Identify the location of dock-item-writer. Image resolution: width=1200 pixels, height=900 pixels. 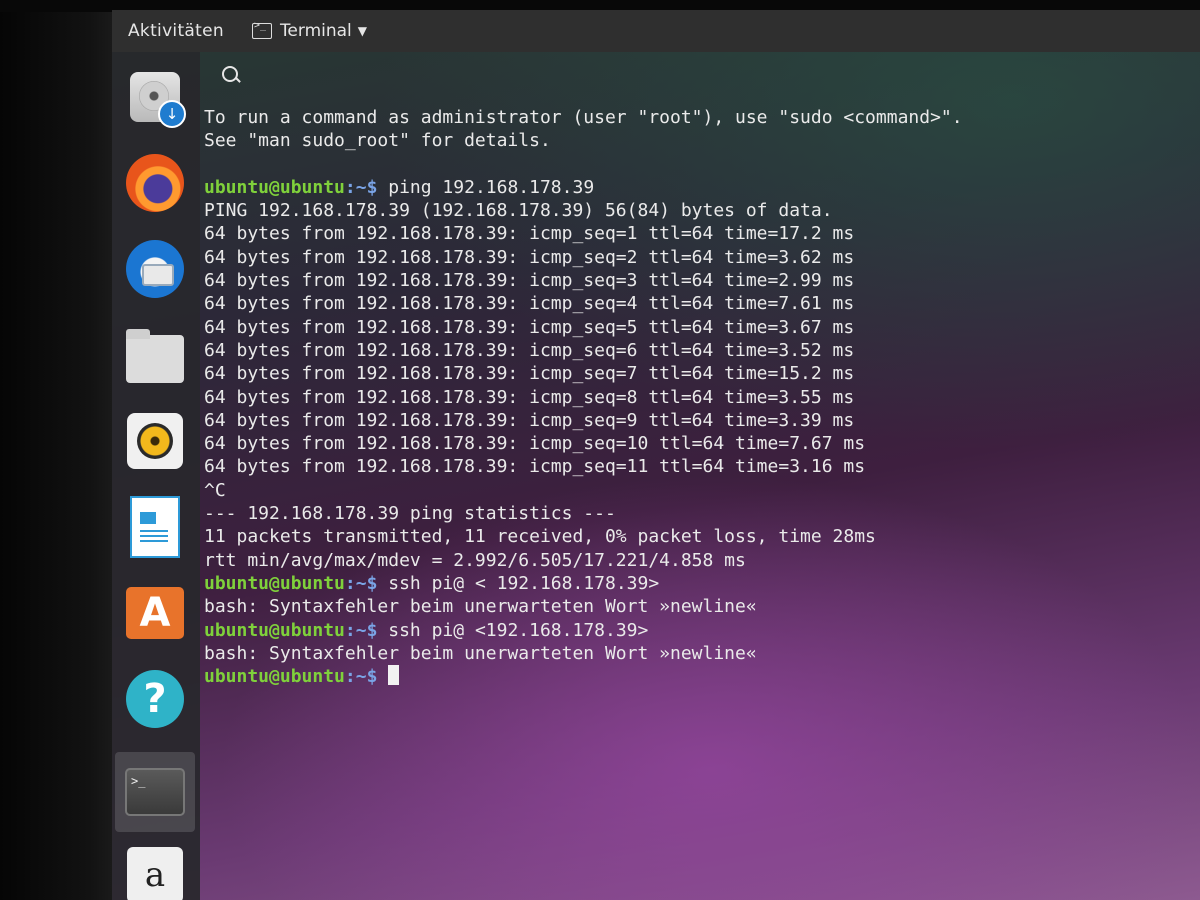
(155, 527).